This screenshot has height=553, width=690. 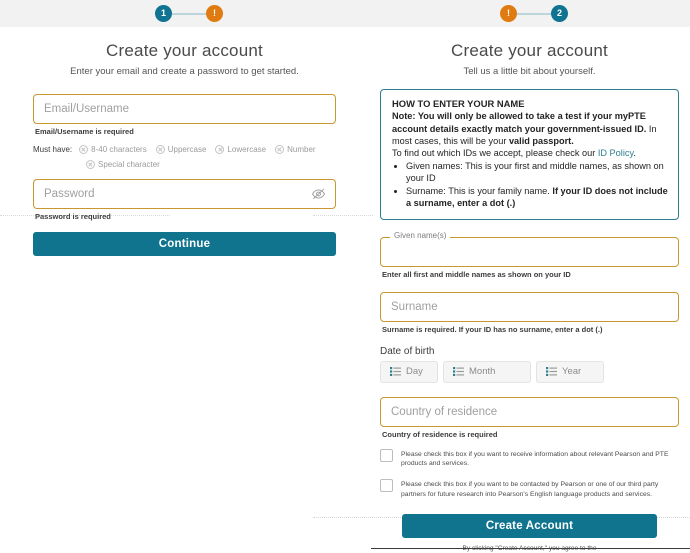 I want to click on email-field-wrap, so click(x=184, y=109).